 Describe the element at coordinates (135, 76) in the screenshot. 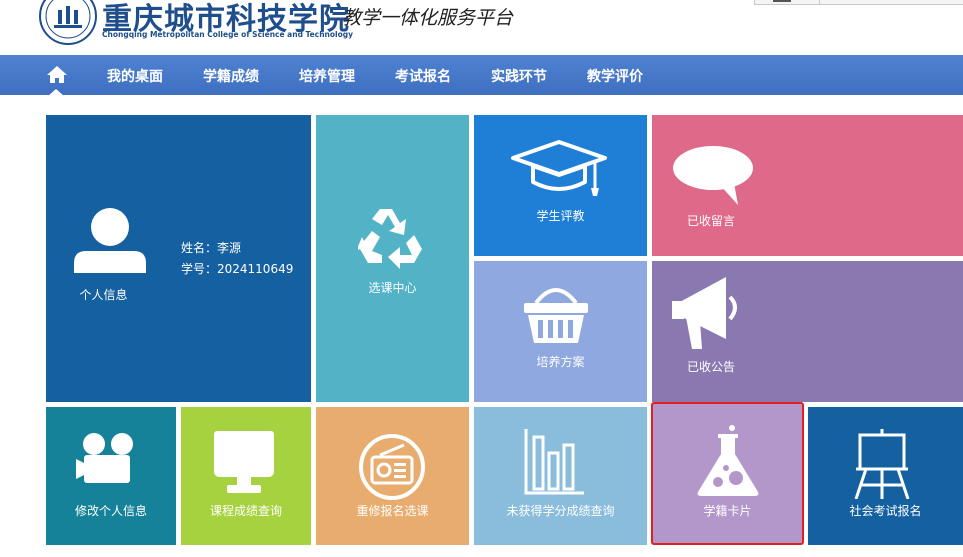

I see `nav-item-my-desktop: 我的桌面` at that location.